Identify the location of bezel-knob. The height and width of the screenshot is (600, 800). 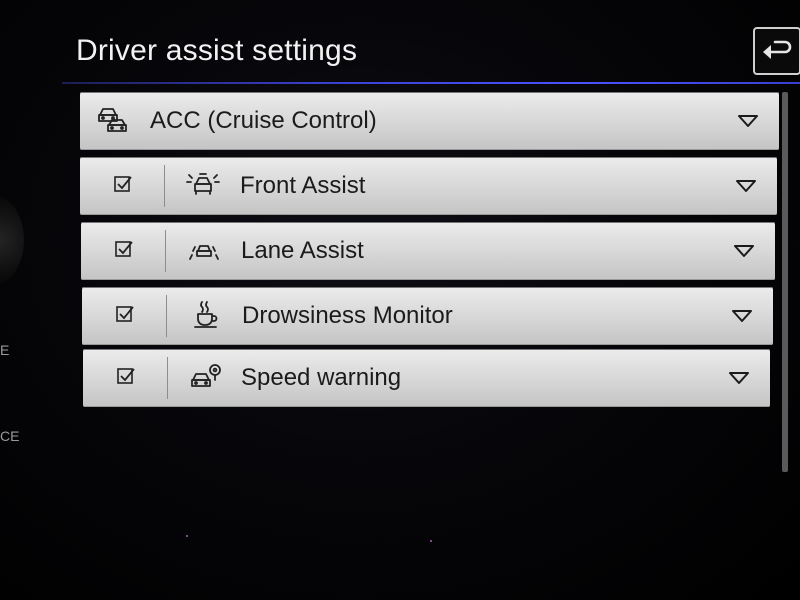
(12, 240).